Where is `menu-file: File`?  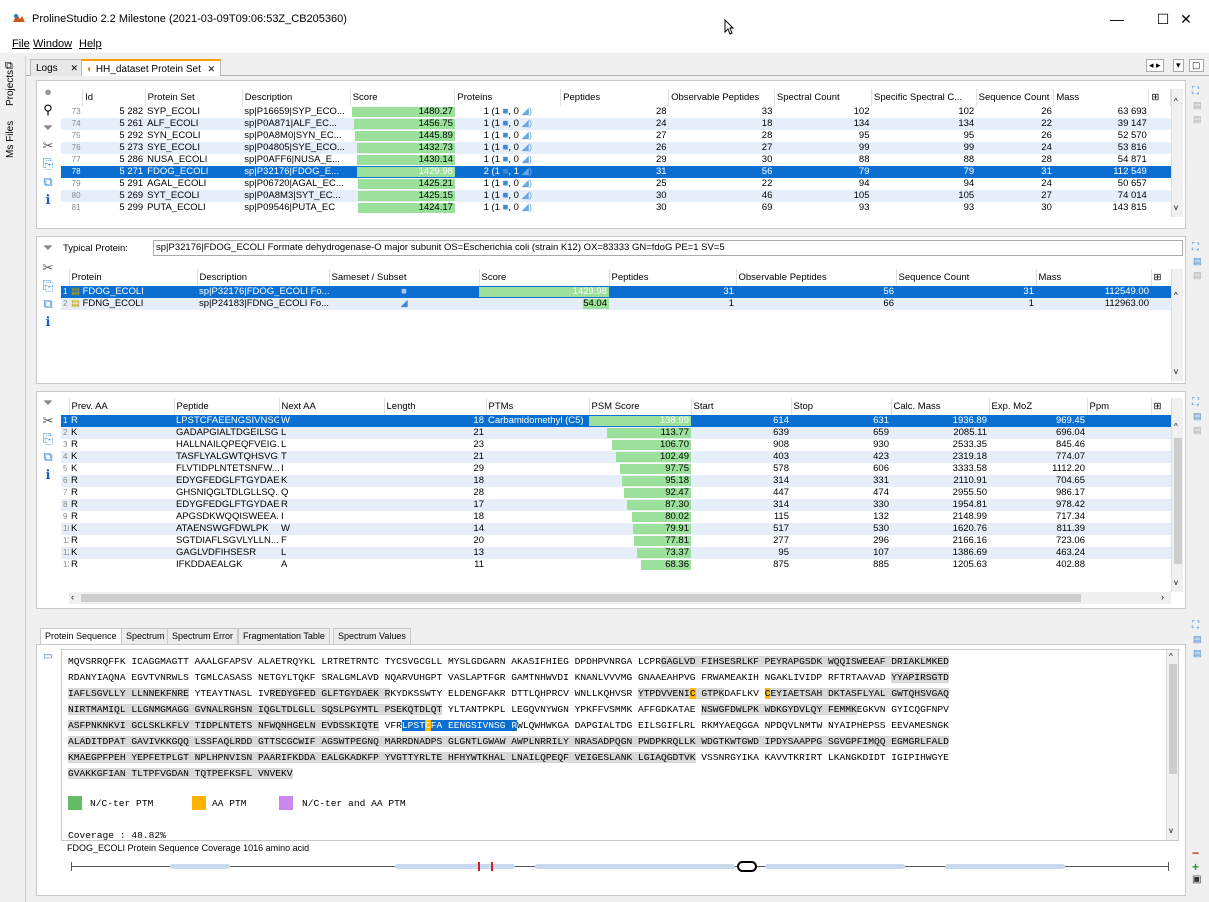
menu-file: File is located at coordinates (21, 44).